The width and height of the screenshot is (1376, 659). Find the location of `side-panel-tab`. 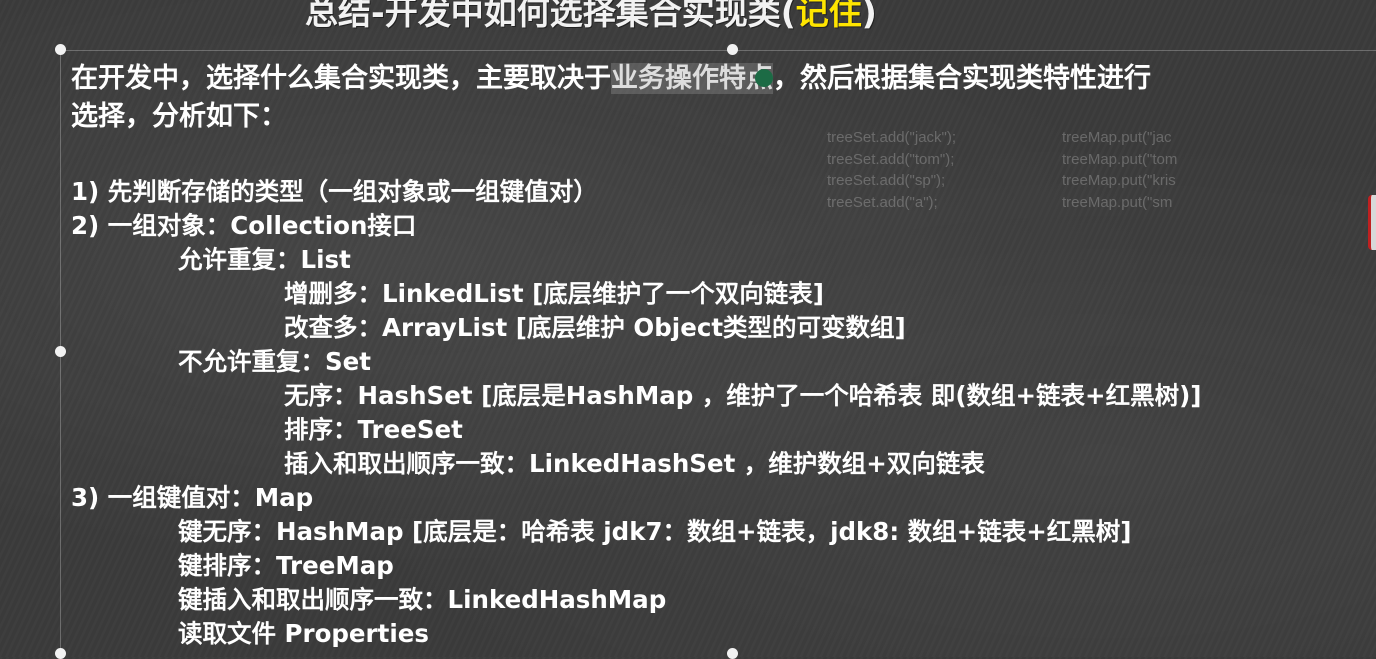

side-panel-tab is located at coordinates (1372, 222).